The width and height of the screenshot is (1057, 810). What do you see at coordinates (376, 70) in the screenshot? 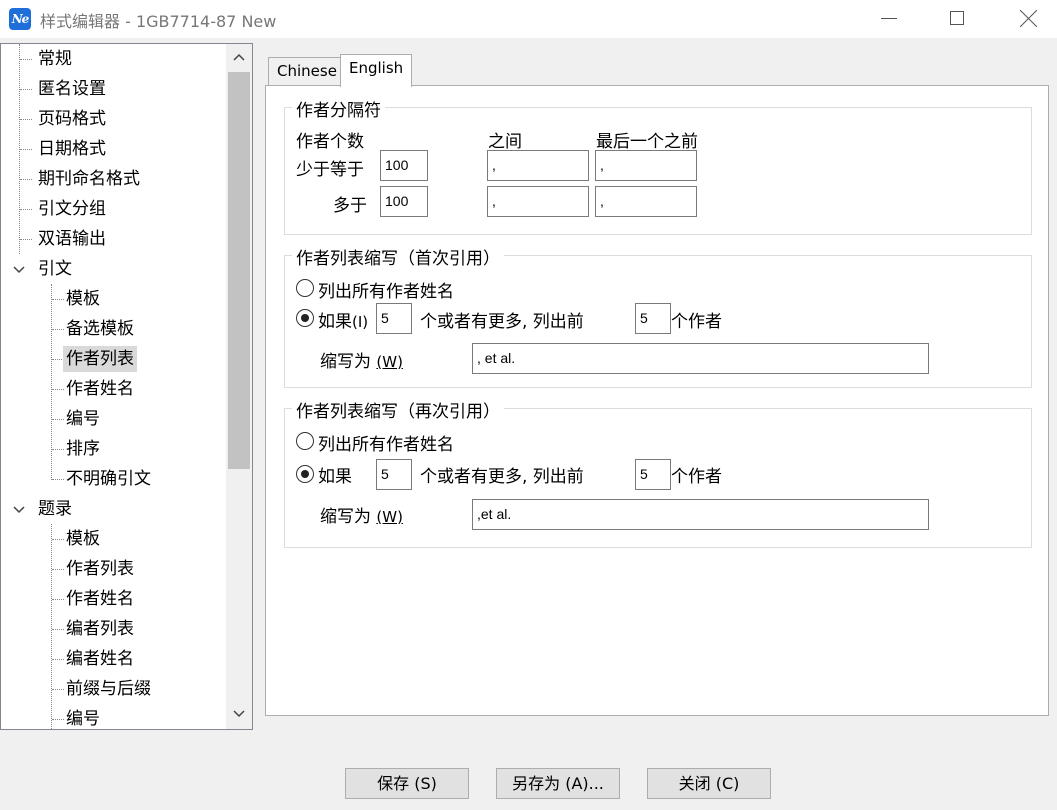
I see `tab-english: English` at bounding box center [376, 70].